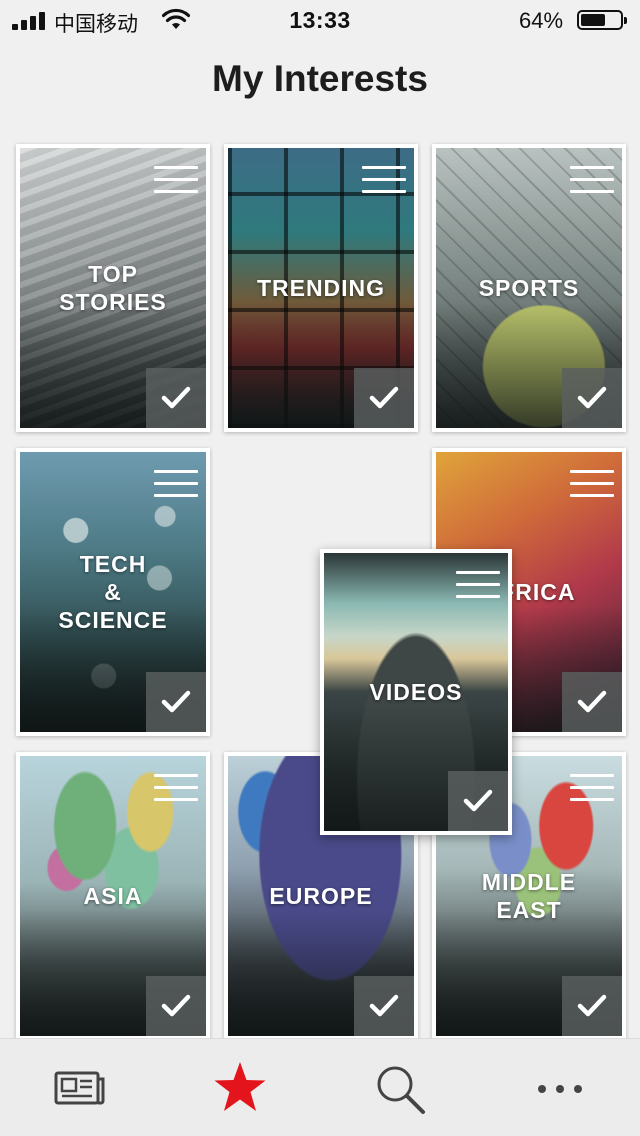 This screenshot has width=640, height=1136. Describe the element at coordinates (321, 896) in the screenshot. I see `tile-label: EUROPE` at that location.